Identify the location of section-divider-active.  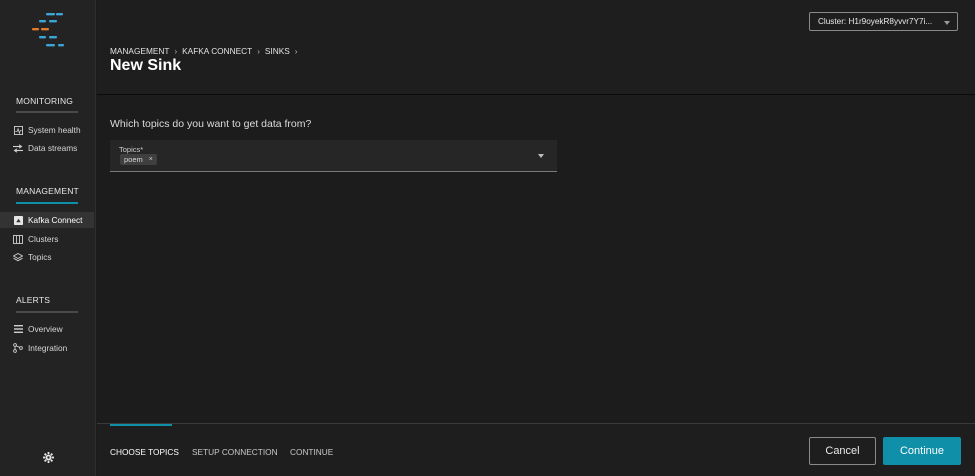
(47, 203).